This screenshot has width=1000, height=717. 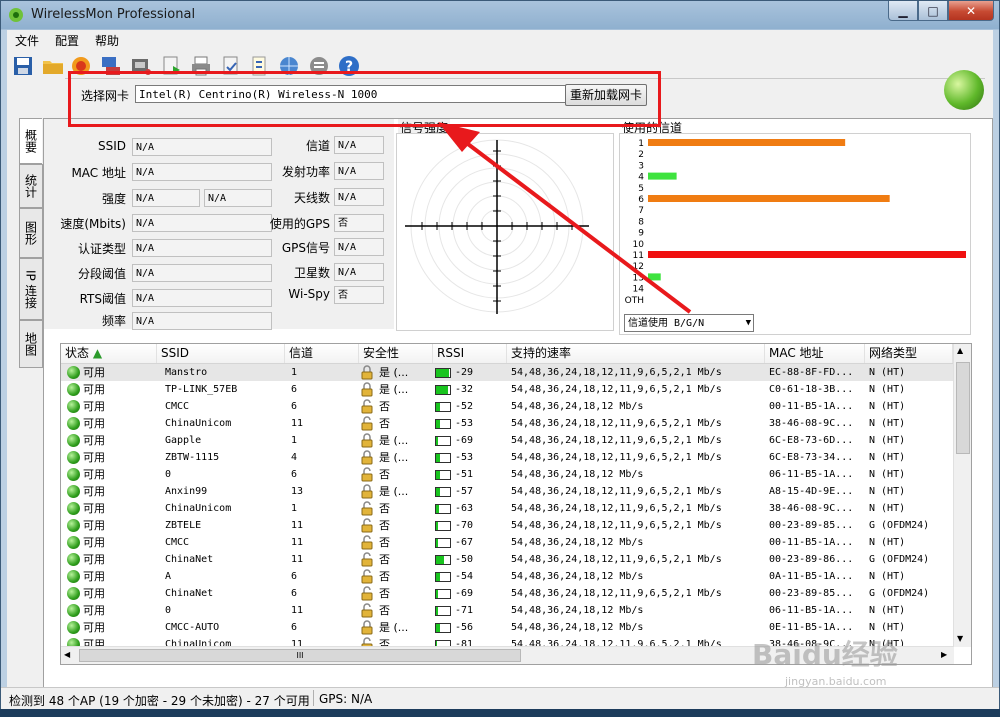 What do you see at coordinates (294, 627) in the screenshot?
I see `channel-cell: 6` at bounding box center [294, 627].